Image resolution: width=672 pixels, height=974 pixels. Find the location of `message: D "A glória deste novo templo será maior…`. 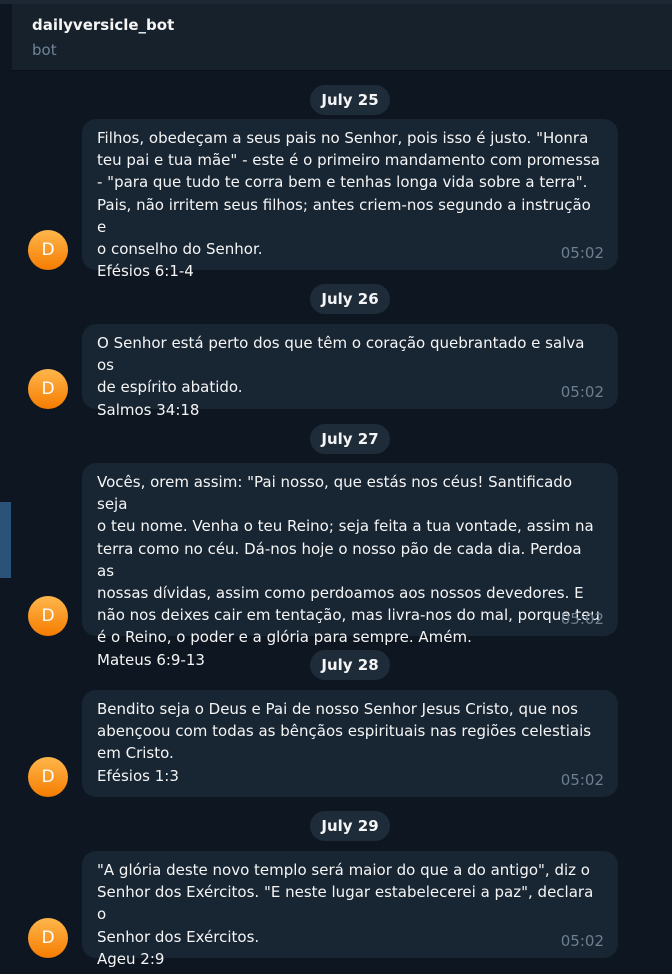

message: D "A glória deste novo templo será maior… is located at coordinates (323, 909).